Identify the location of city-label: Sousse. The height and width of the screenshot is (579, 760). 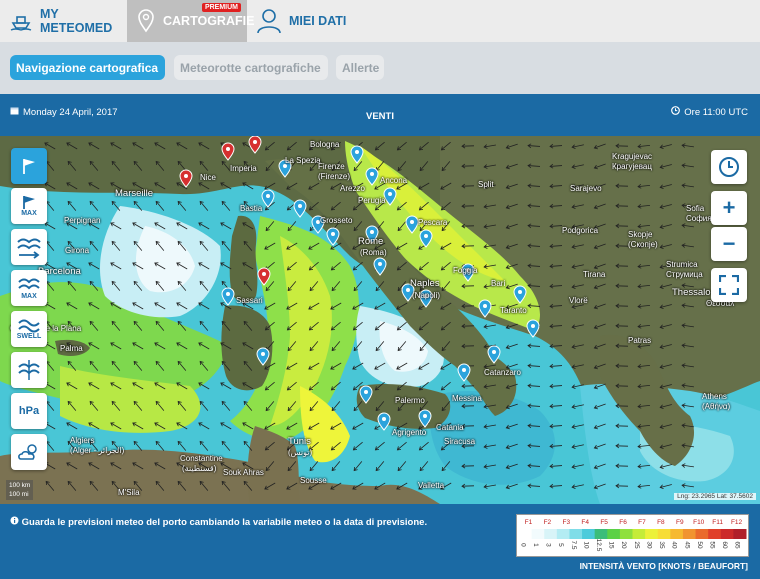
(313, 480).